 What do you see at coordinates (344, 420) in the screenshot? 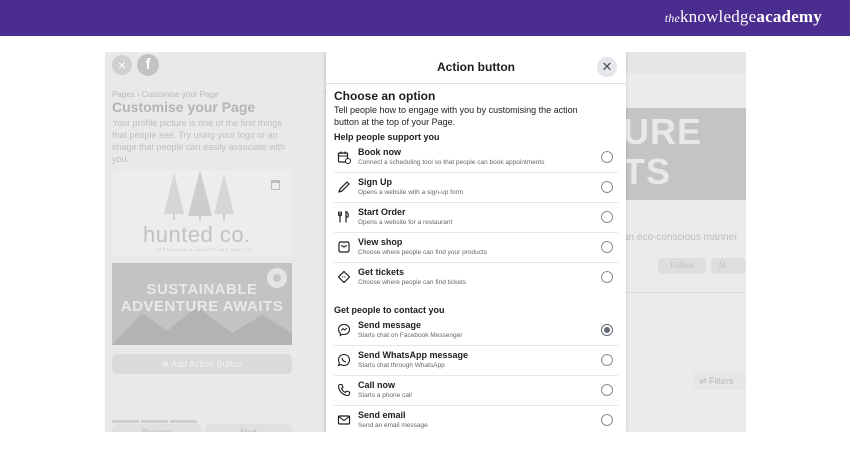
I see `email-icon` at bounding box center [344, 420].